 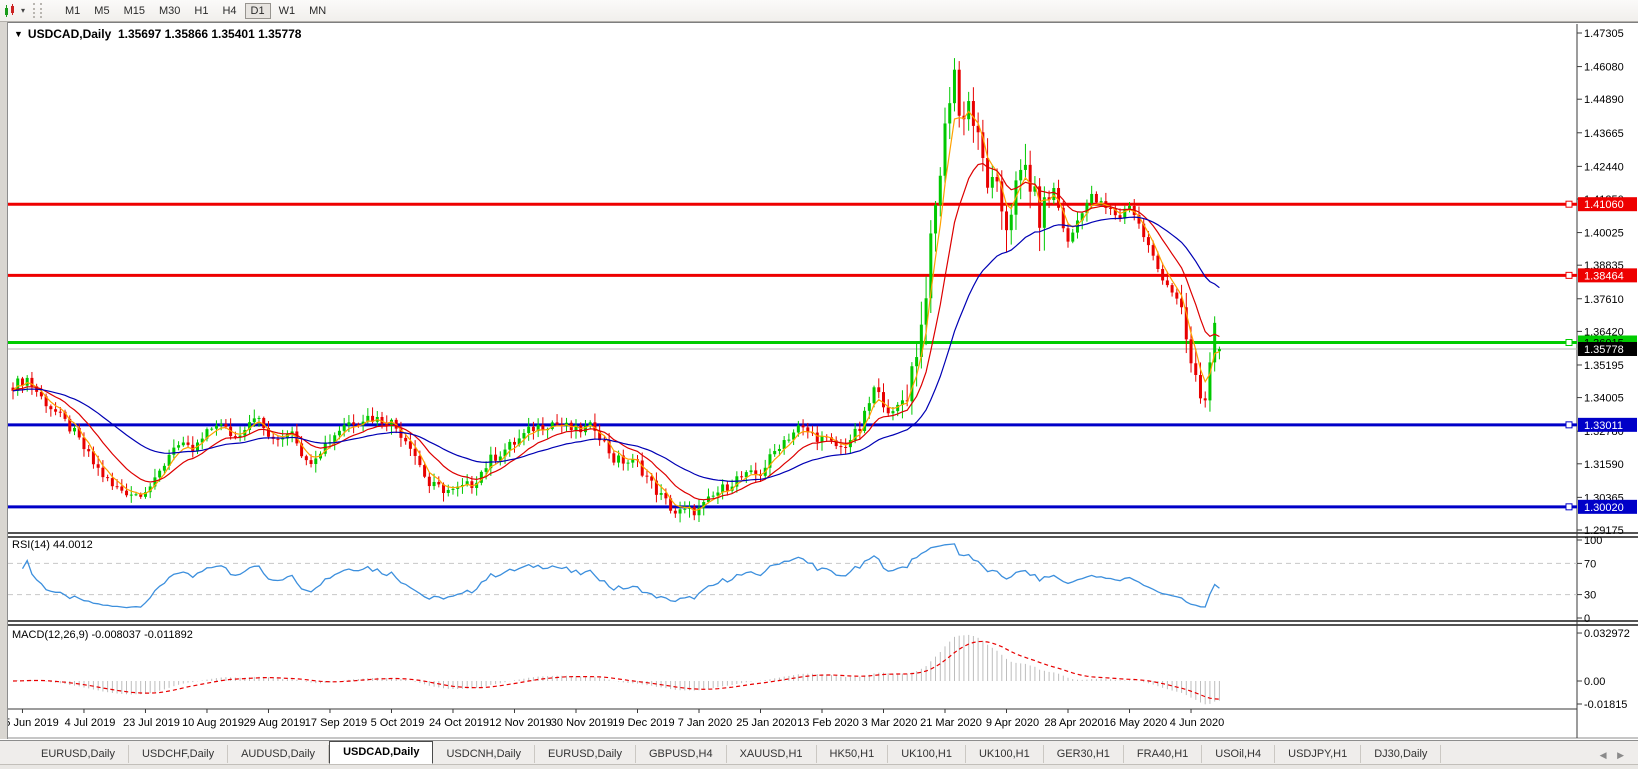 I want to click on timeframe-button: W1, so click(x=287, y=11).